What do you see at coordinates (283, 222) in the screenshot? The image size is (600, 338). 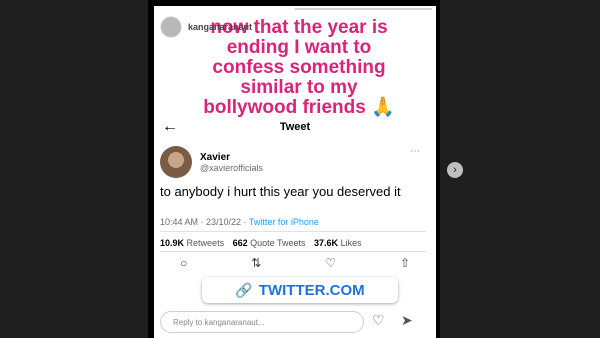 I see `tweet-source: Twitter for iPhone` at bounding box center [283, 222].